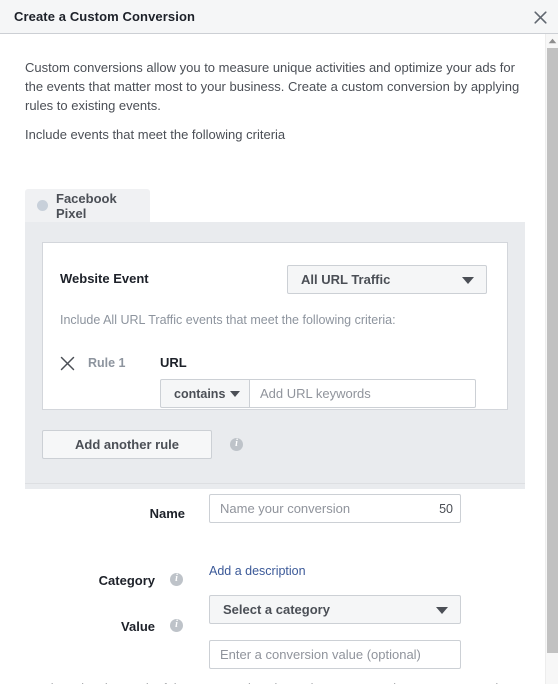 This screenshot has width=558, height=684. I want to click on add-another-rule-button: Add another rule, so click(127, 444).